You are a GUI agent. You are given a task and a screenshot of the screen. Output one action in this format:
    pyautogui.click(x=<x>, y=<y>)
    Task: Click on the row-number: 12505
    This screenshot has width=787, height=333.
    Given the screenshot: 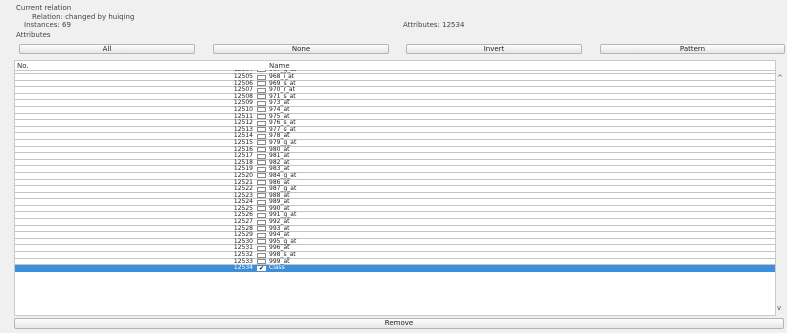 What is the action you would take?
    pyautogui.click(x=243, y=76)
    